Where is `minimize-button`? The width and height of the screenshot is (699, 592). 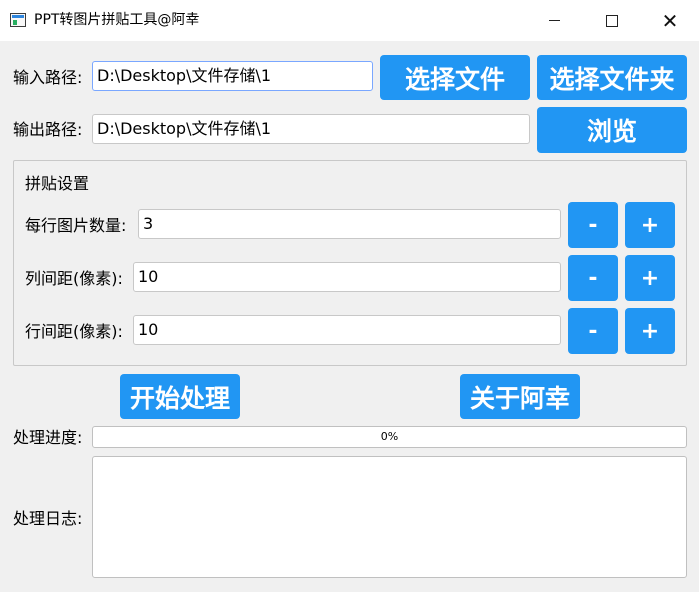
minimize-button is located at coordinates (554, 20).